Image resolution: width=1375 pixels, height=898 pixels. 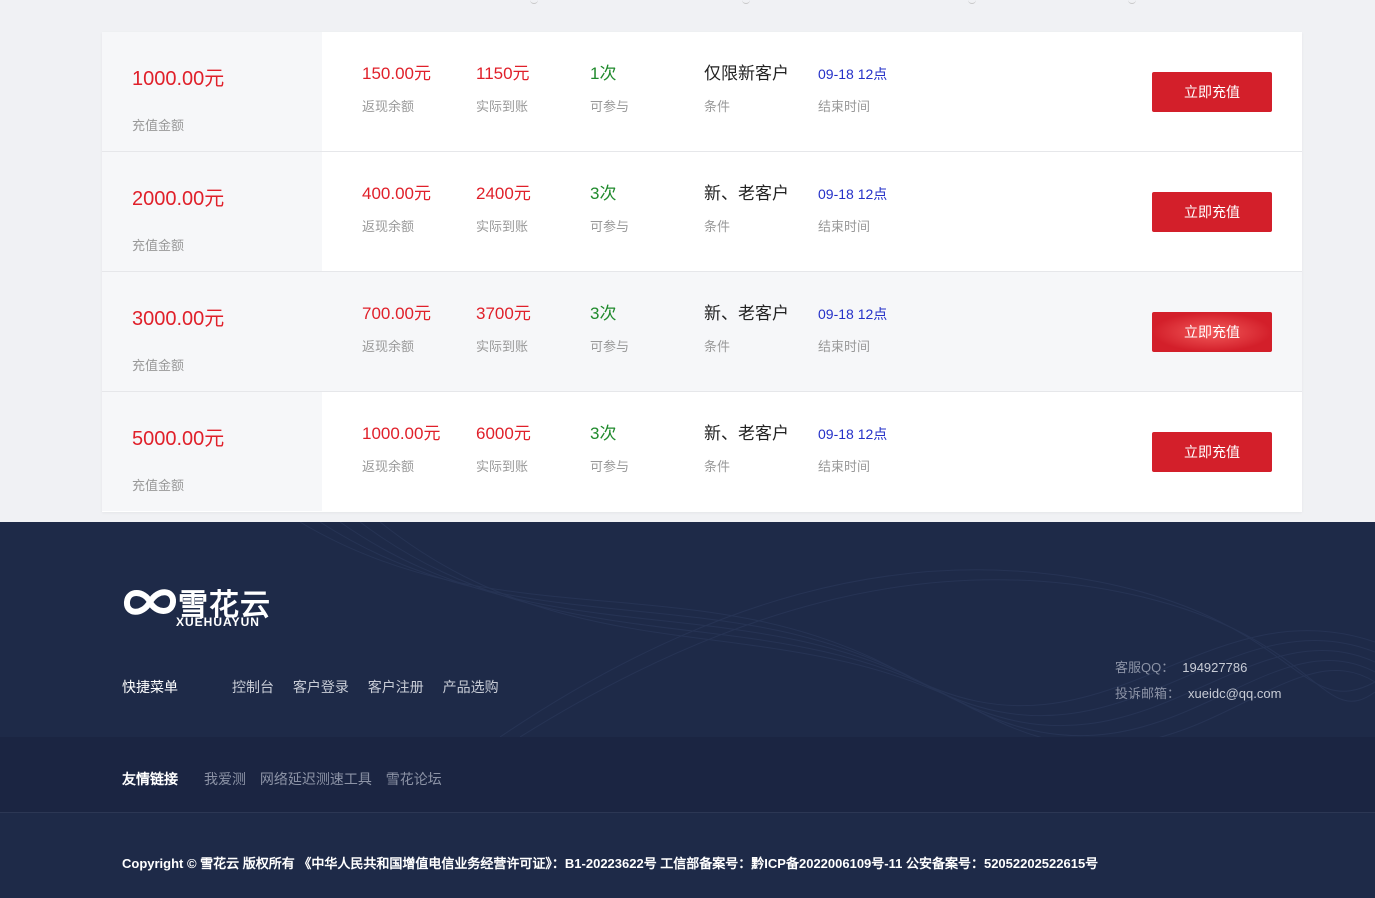 What do you see at coordinates (503, 73) in the screenshot?
I see `actual-value: 1150元` at bounding box center [503, 73].